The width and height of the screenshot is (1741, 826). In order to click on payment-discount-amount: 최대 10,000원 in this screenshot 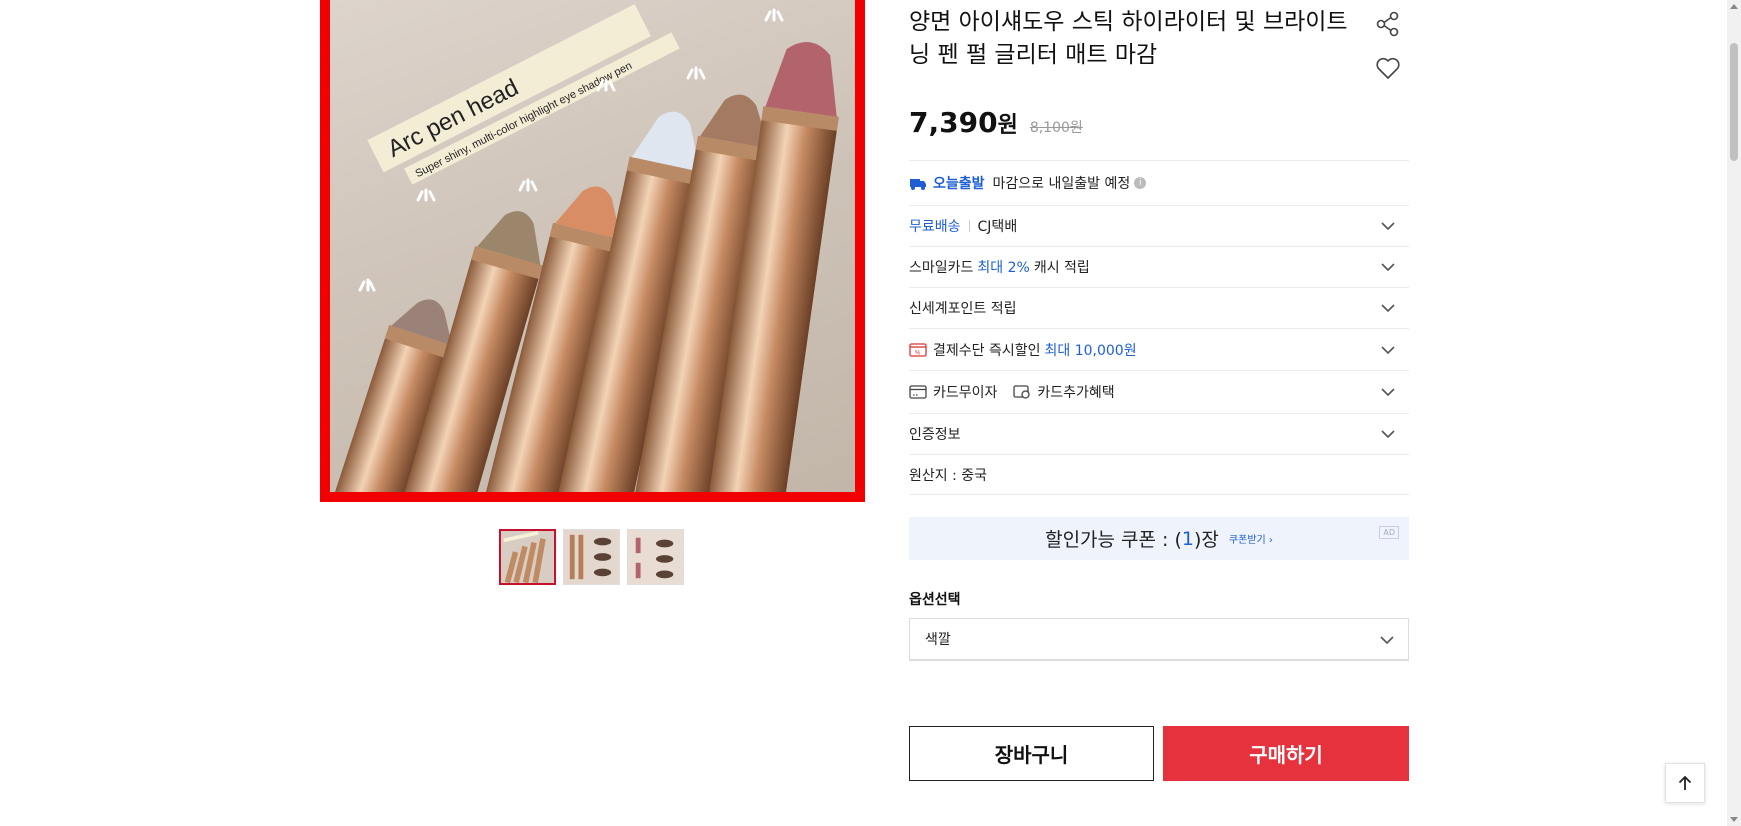, I will do `click(1090, 350)`.